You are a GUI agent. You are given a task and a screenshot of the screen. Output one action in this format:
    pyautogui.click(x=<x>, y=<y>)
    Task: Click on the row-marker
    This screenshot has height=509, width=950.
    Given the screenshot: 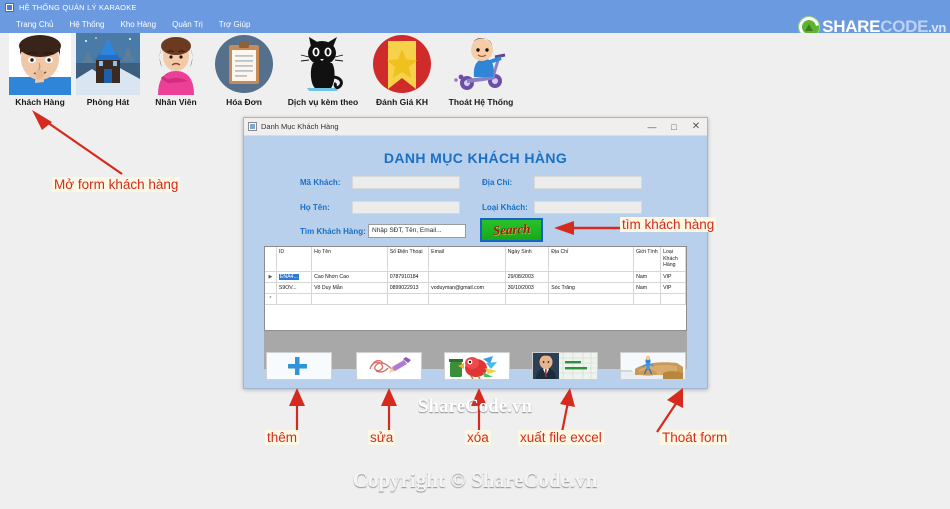 What is the action you would take?
    pyautogui.click(x=271, y=288)
    